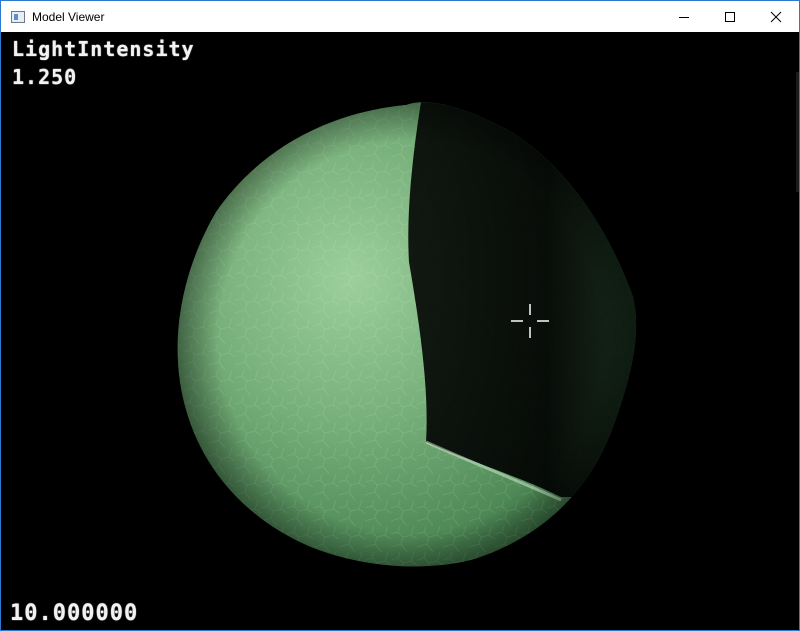 Image resolution: width=800 pixels, height=631 pixels. What do you see at coordinates (400, 16) in the screenshot?
I see `title-bar: Model Viewer` at bounding box center [400, 16].